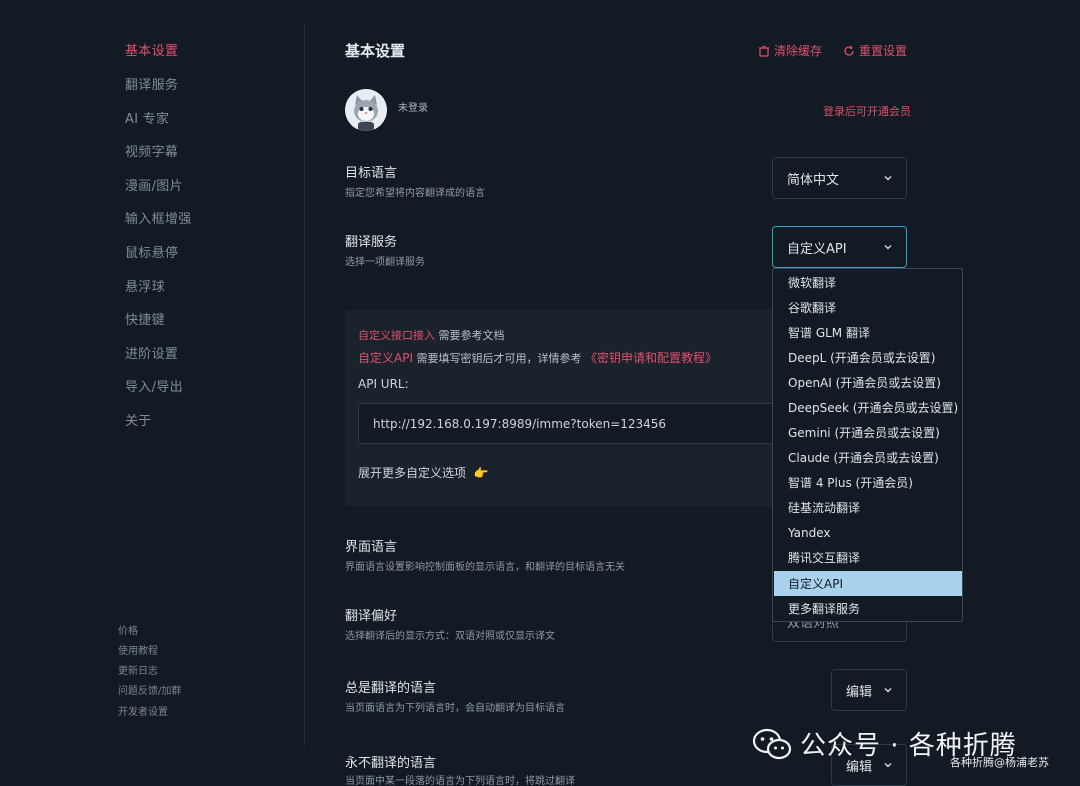 This screenshot has height=786, width=1080. What do you see at coordinates (149, 689) in the screenshot?
I see `footer-link-feedback: 问题反馈/加群` at bounding box center [149, 689].